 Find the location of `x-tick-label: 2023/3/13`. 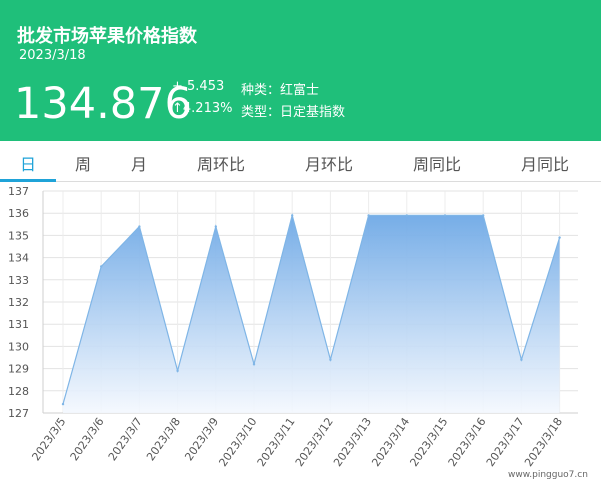

x-tick-label: 2023/3/13 is located at coordinates (352, 442).